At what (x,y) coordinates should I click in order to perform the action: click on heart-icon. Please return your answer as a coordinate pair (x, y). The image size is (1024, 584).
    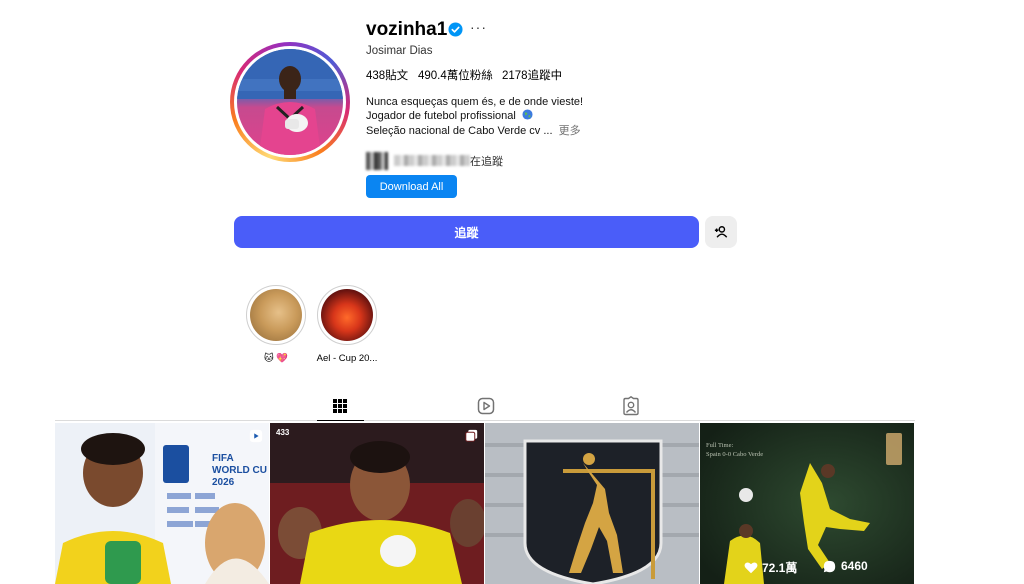
    Looking at the image, I should click on (751, 568).